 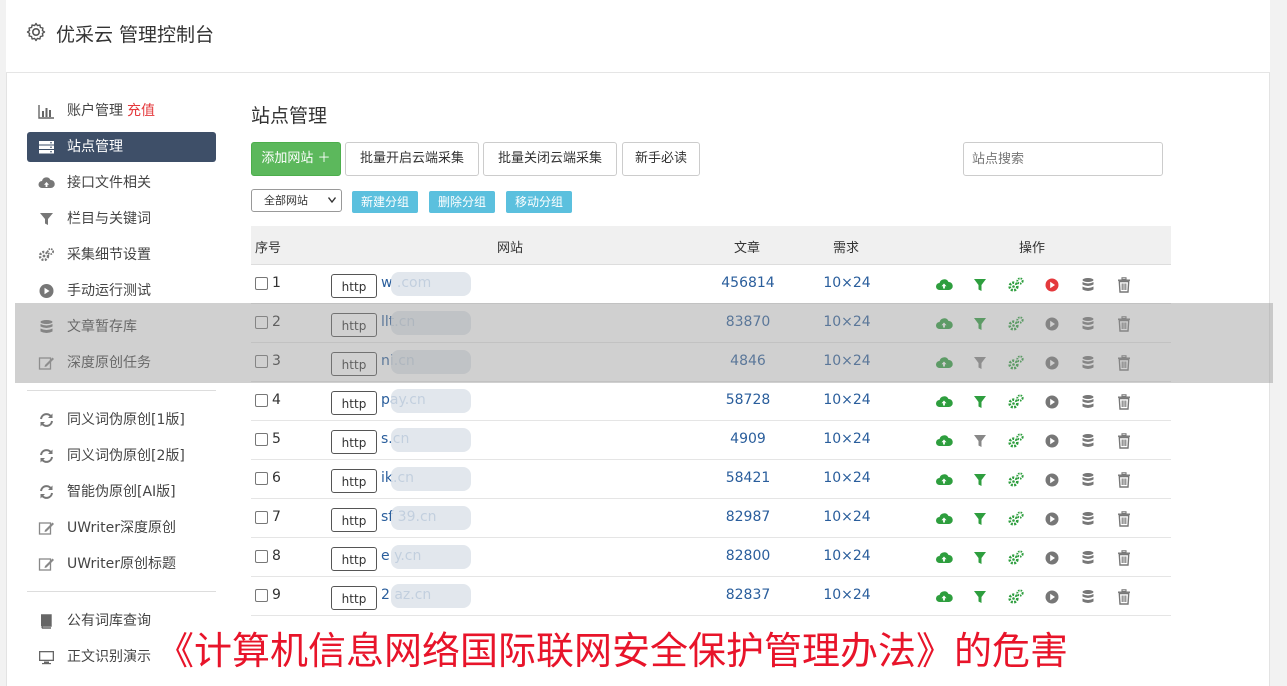 What do you see at coordinates (748, 400) in the screenshot?
I see `article-count-link: 58728` at bounding box center [748, 400].